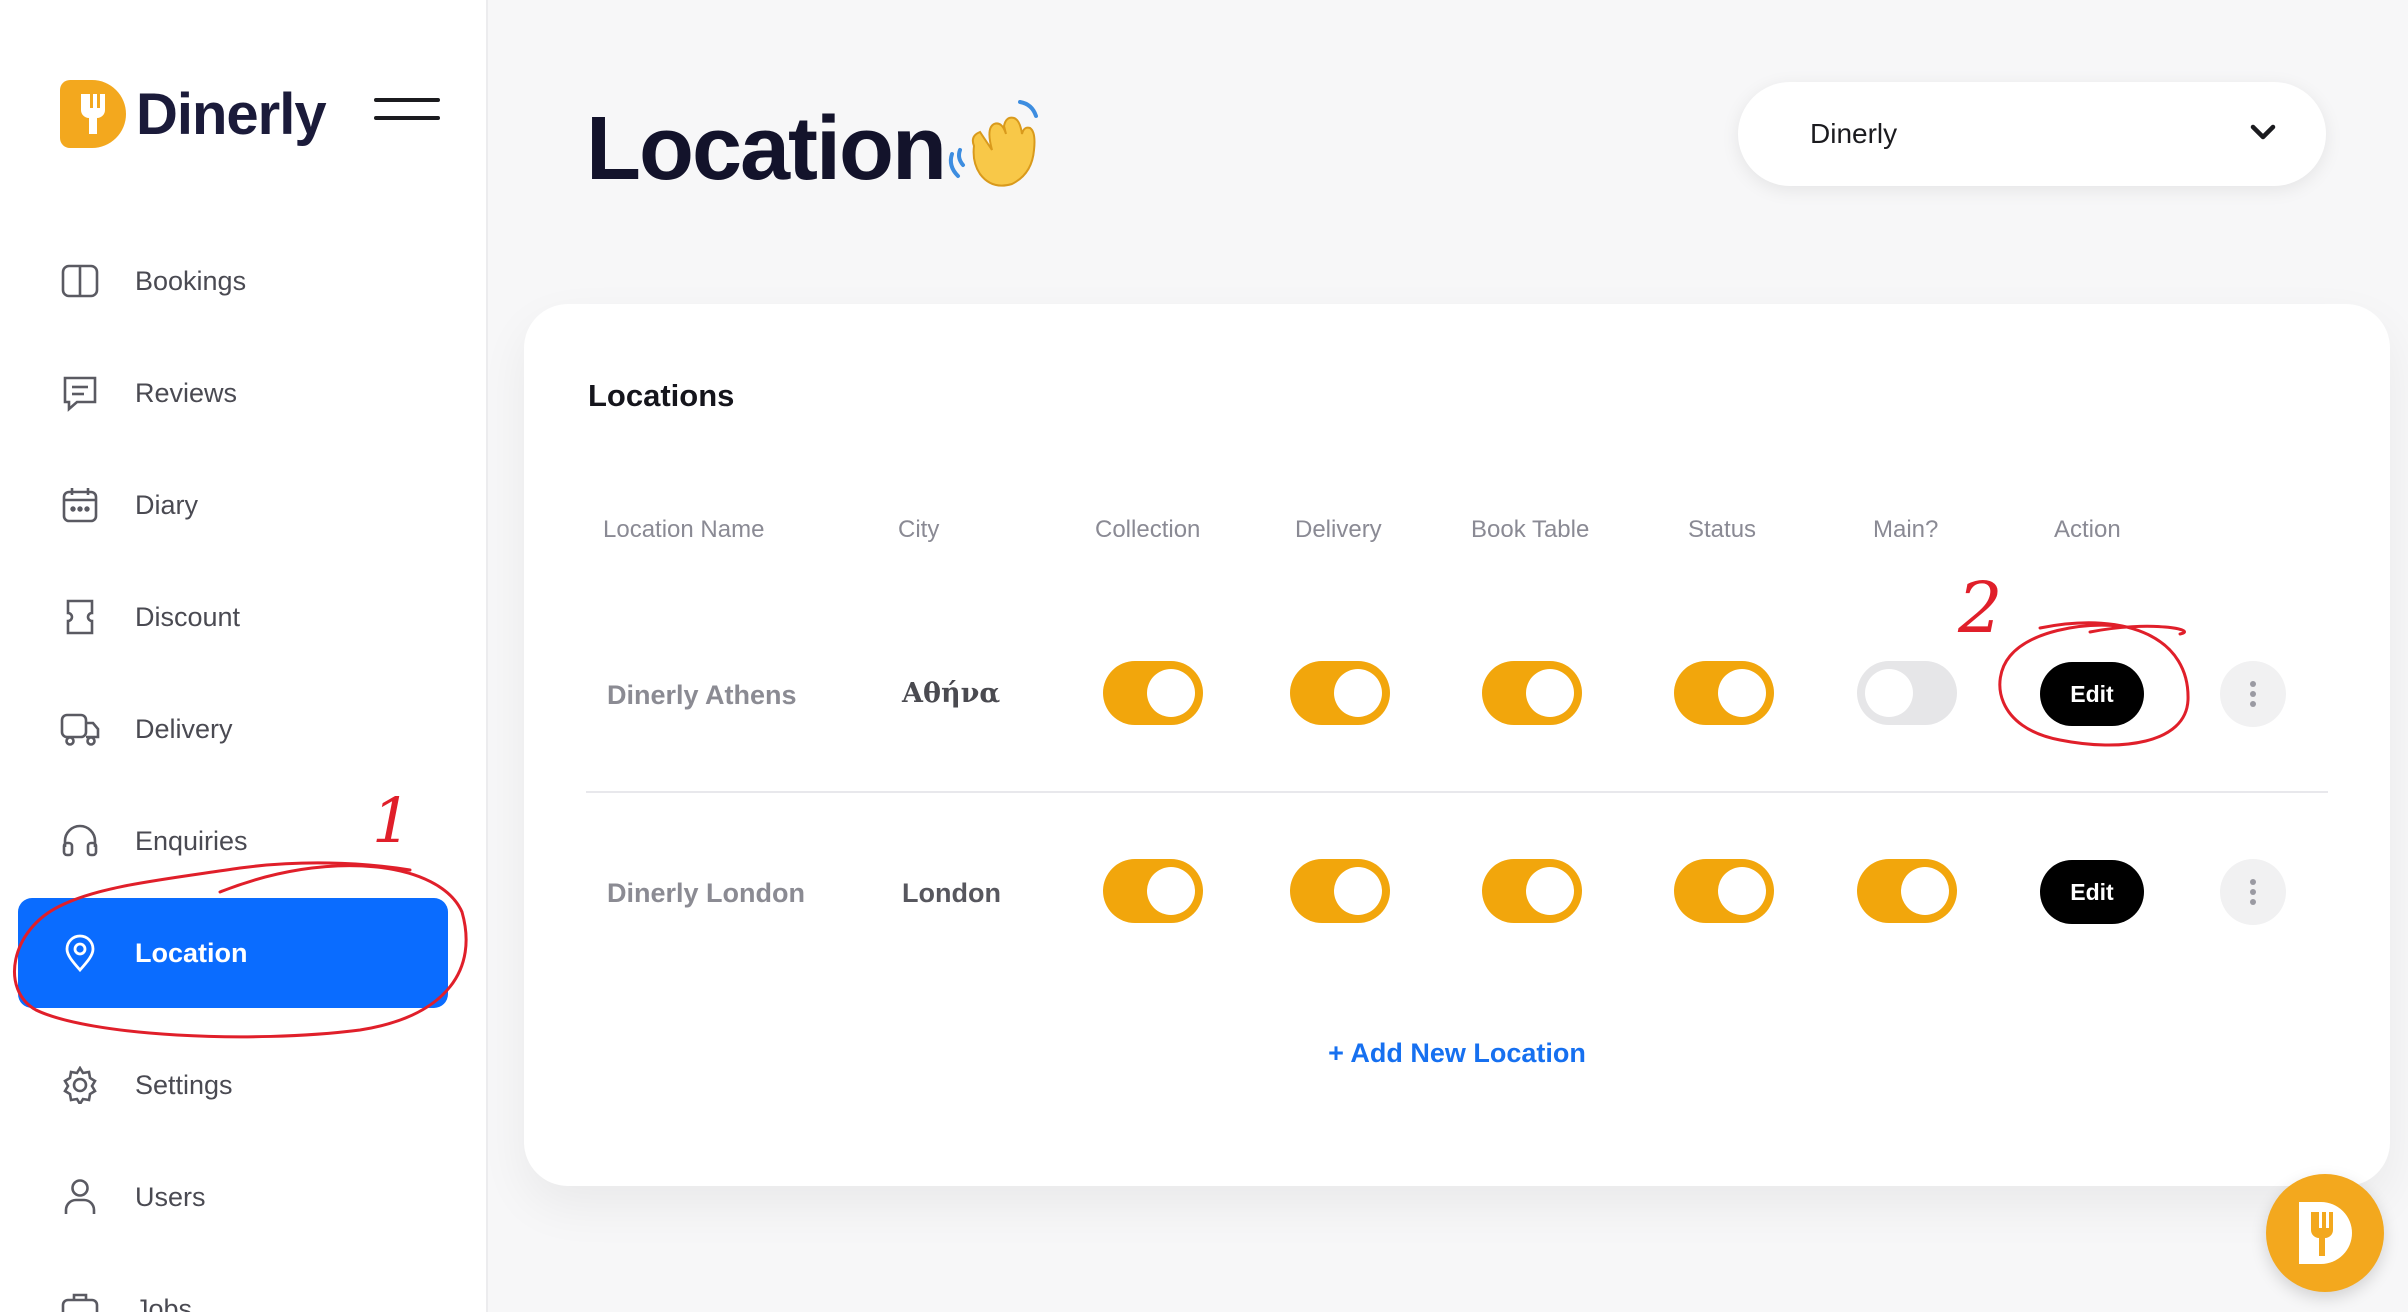 This screenshot has width=2408, height=1312. What do you see at coordinates (167, 504) in the screenshot?
I see `sidebar-item-label: Diary` at bounding box center [167, 504].